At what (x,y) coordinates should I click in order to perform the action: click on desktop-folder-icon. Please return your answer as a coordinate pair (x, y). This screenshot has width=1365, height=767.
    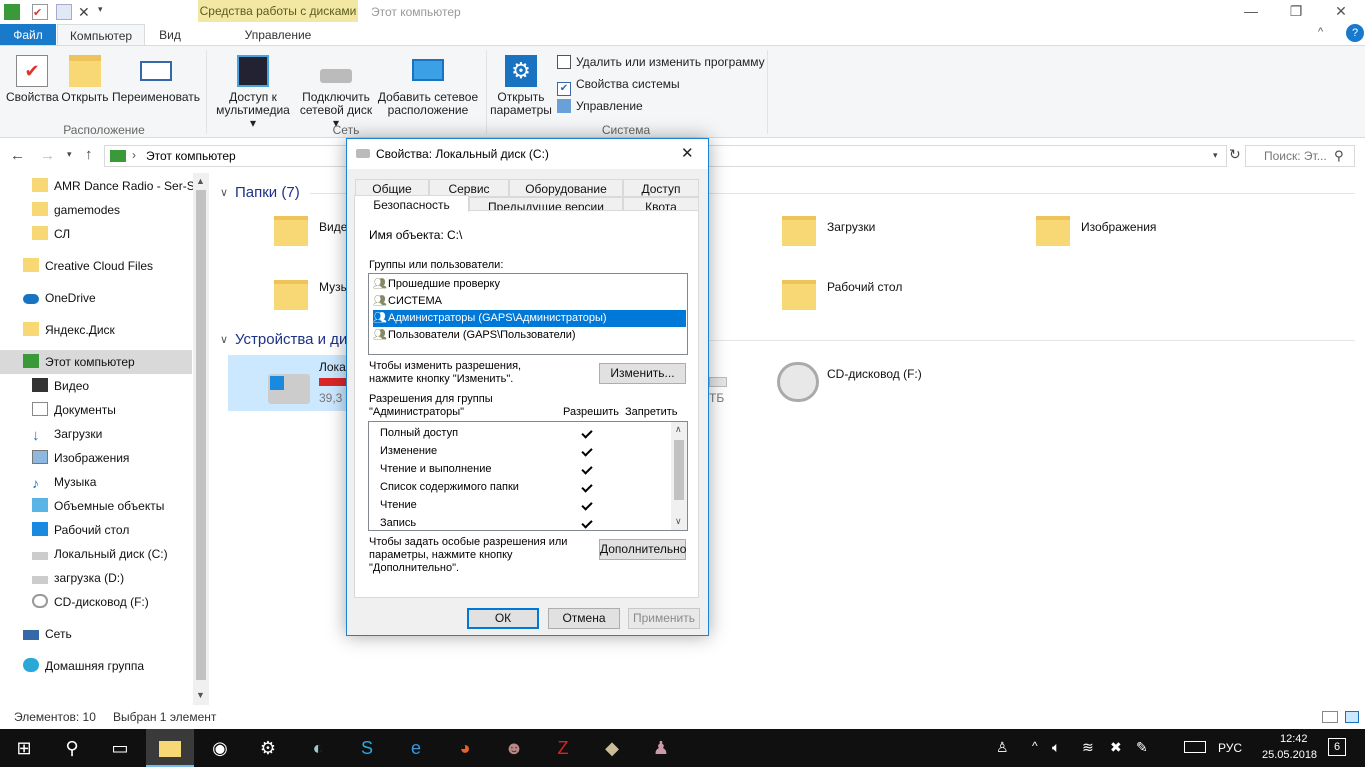
    Looking at the image, I should click on (799, 295).